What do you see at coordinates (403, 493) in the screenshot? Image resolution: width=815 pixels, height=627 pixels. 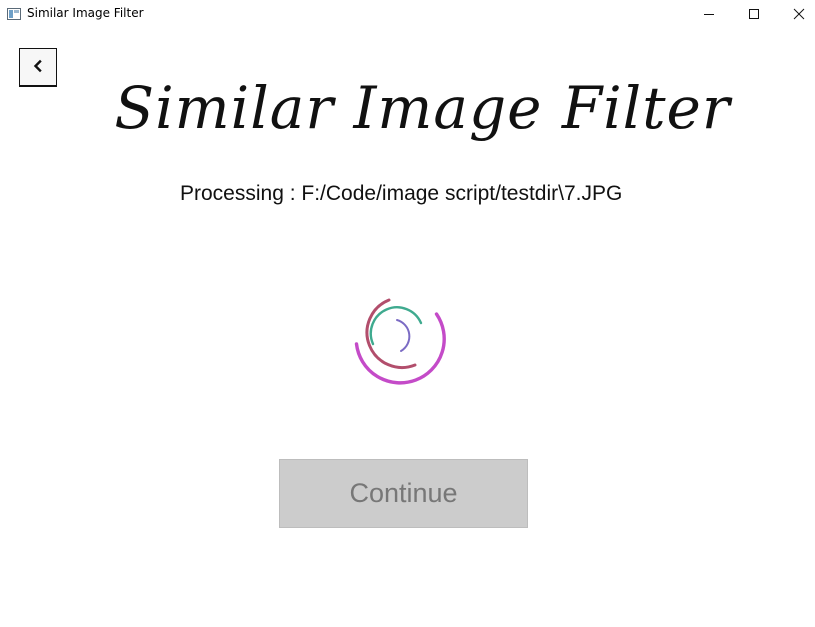 I see `continue-button: Continue` at bounding box center [403, 493].